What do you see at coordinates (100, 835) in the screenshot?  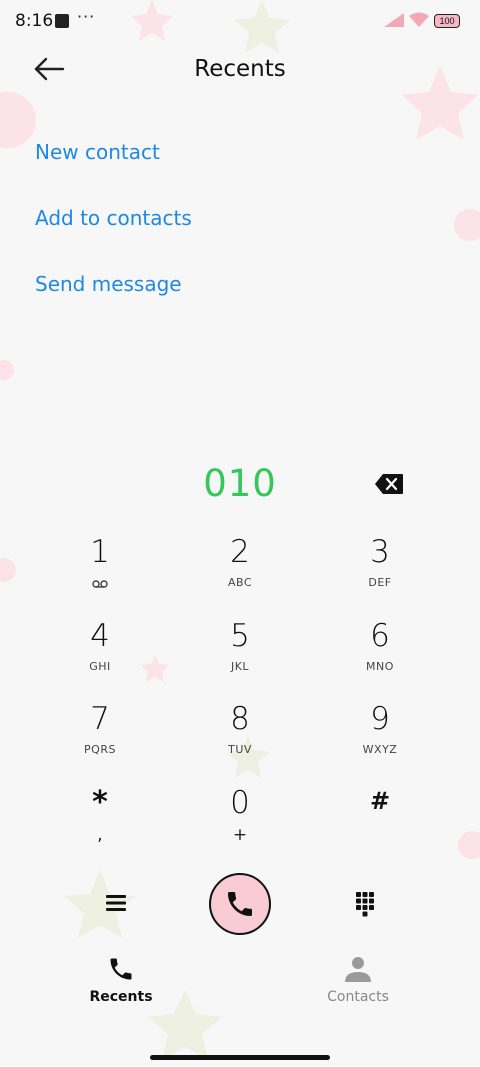 I see `key-letters: ,` at bounding box center [100, 835].